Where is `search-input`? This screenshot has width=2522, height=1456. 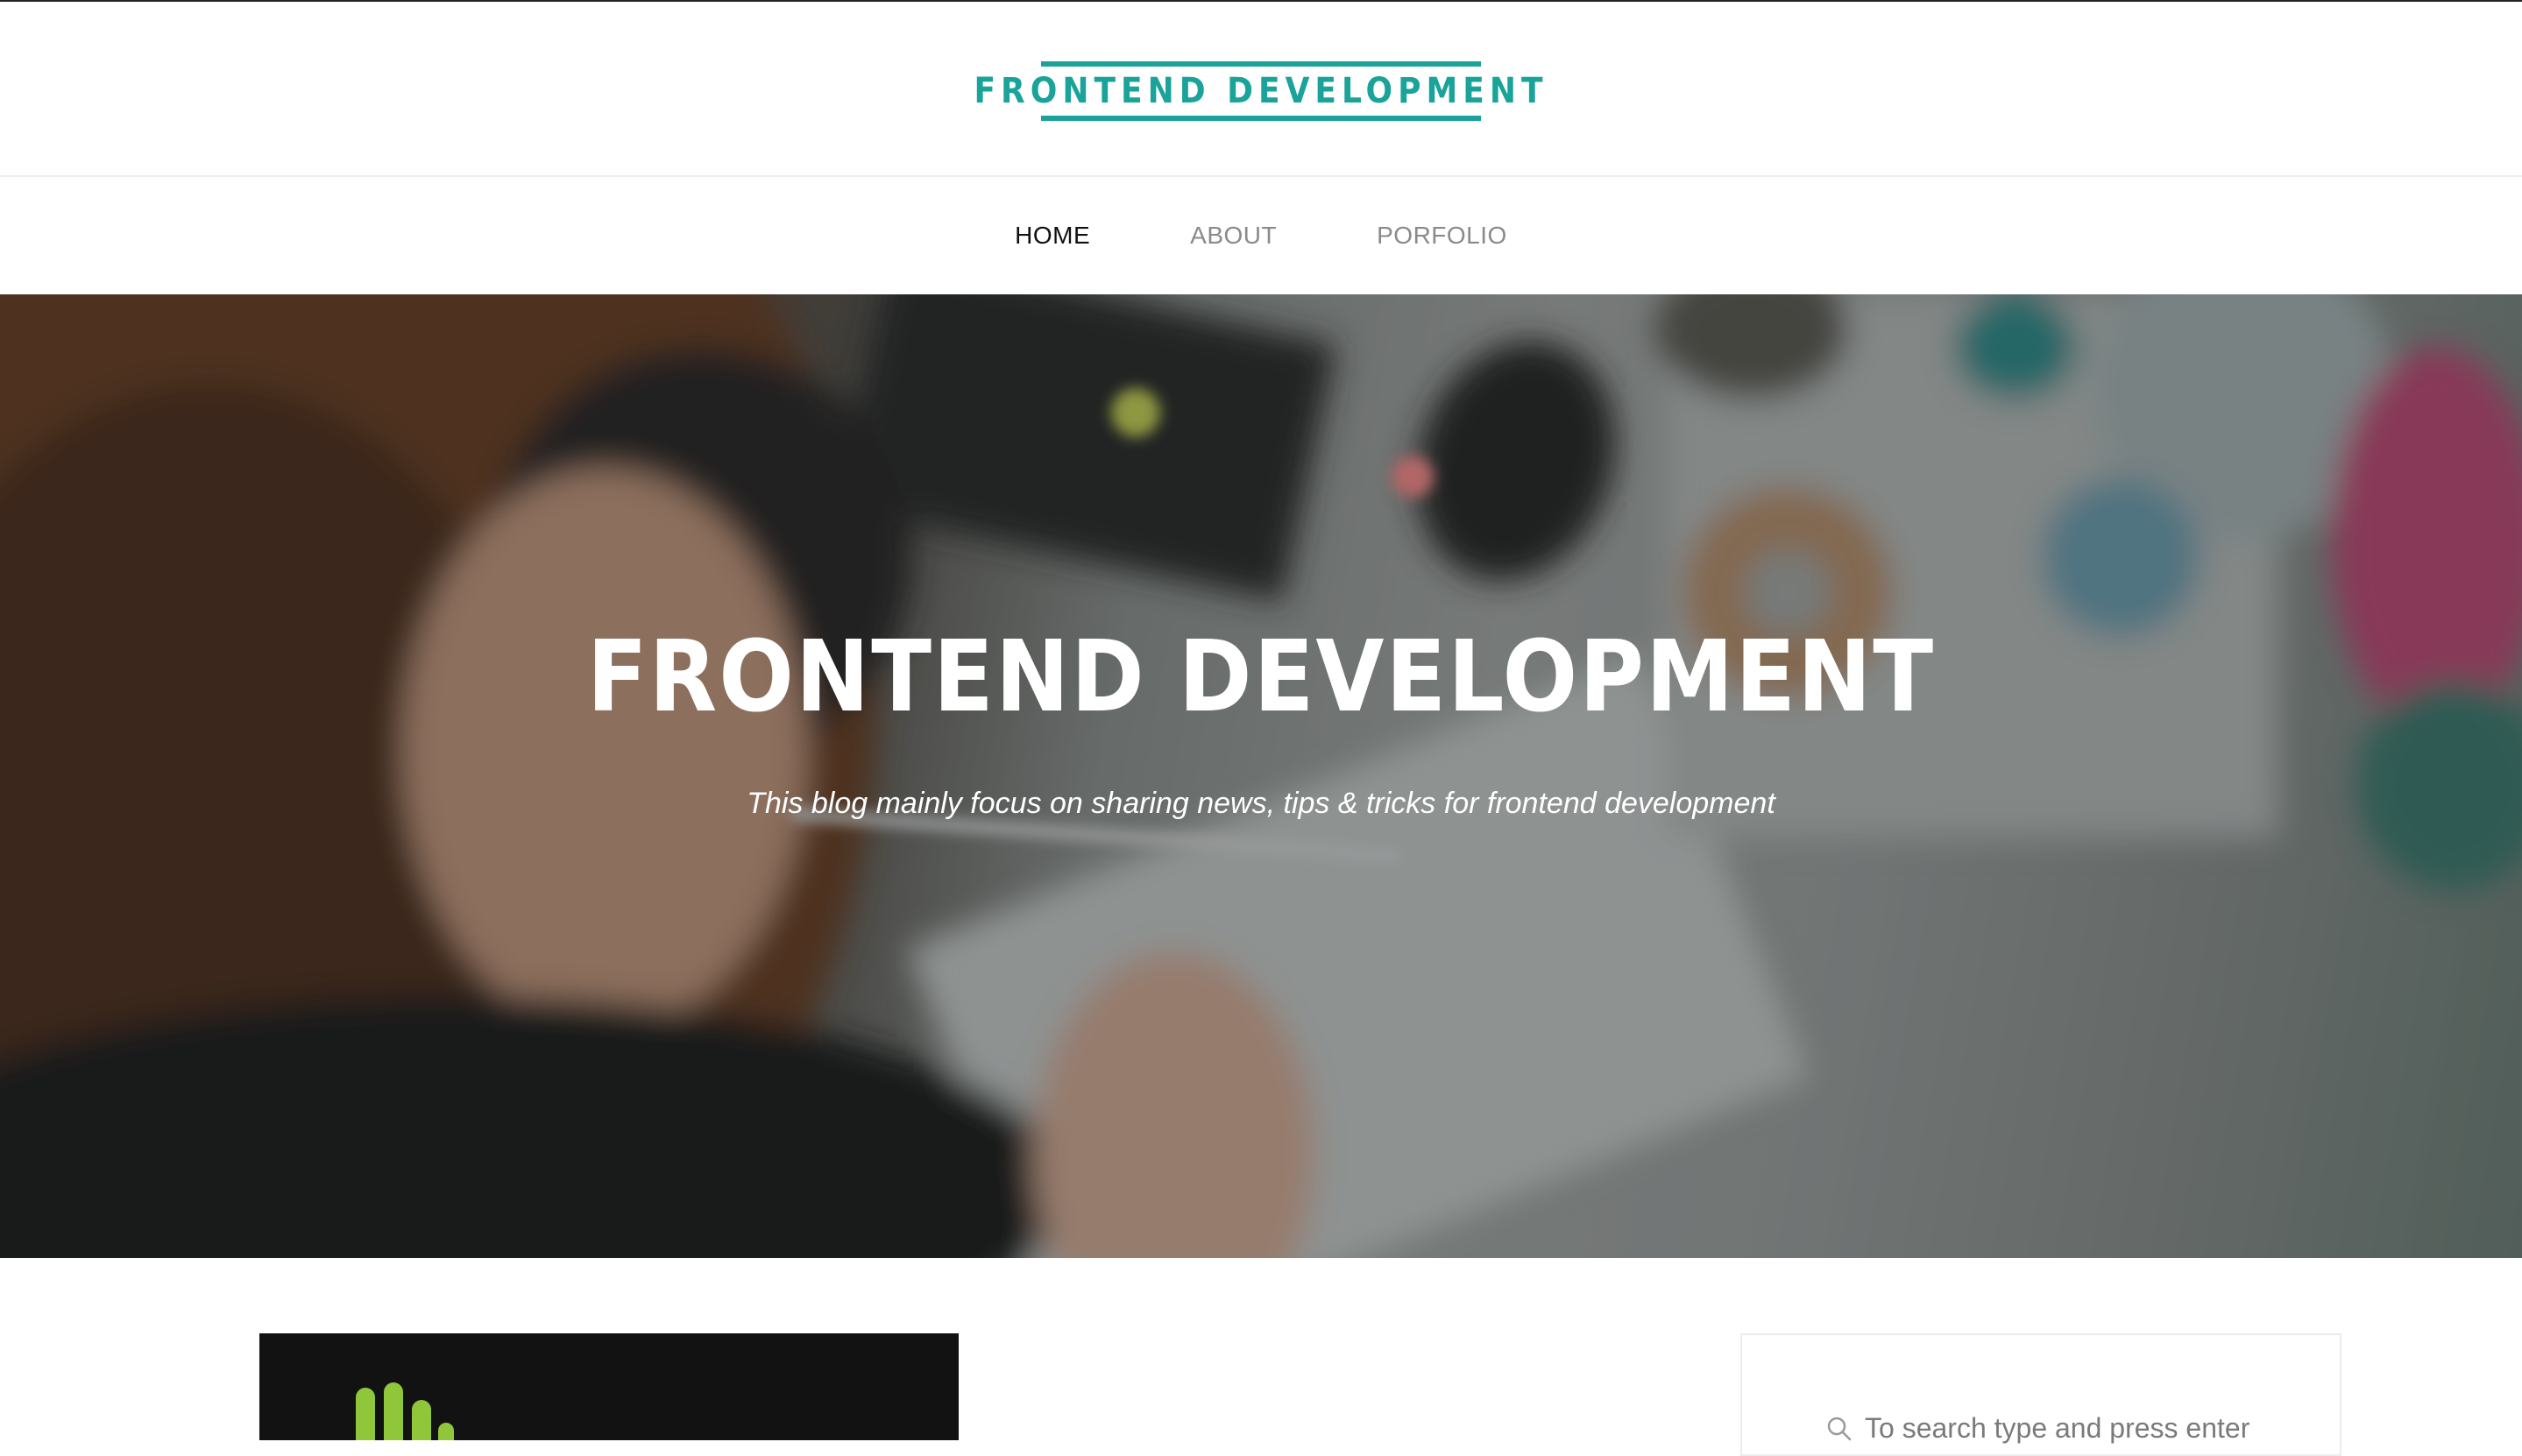
search-input is located at coordinates (2092, 1428).